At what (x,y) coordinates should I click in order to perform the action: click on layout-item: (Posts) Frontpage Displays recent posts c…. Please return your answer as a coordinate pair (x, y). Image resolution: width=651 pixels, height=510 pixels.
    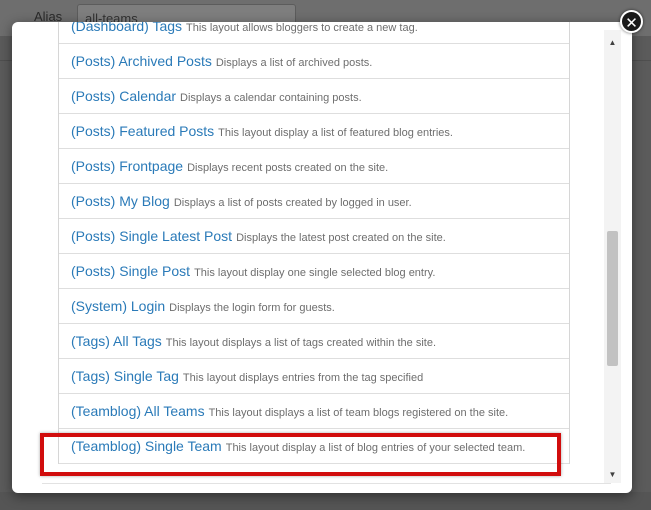
    Looking at the image, I should click on (314, 166).